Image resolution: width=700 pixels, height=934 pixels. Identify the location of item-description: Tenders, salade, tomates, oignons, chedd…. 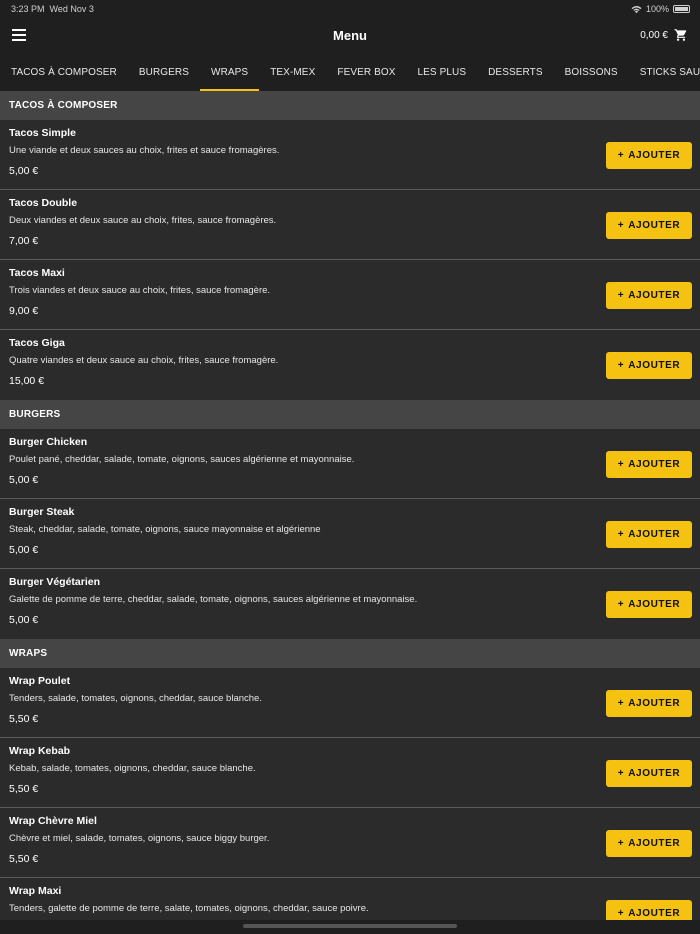
(135, 698).